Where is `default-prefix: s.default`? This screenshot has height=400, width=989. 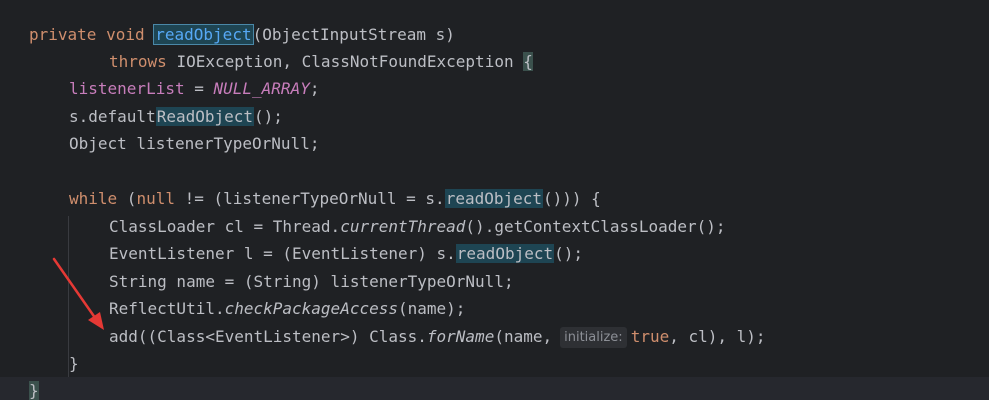 default-prefix: s.default is located at coordinates (112, 116).